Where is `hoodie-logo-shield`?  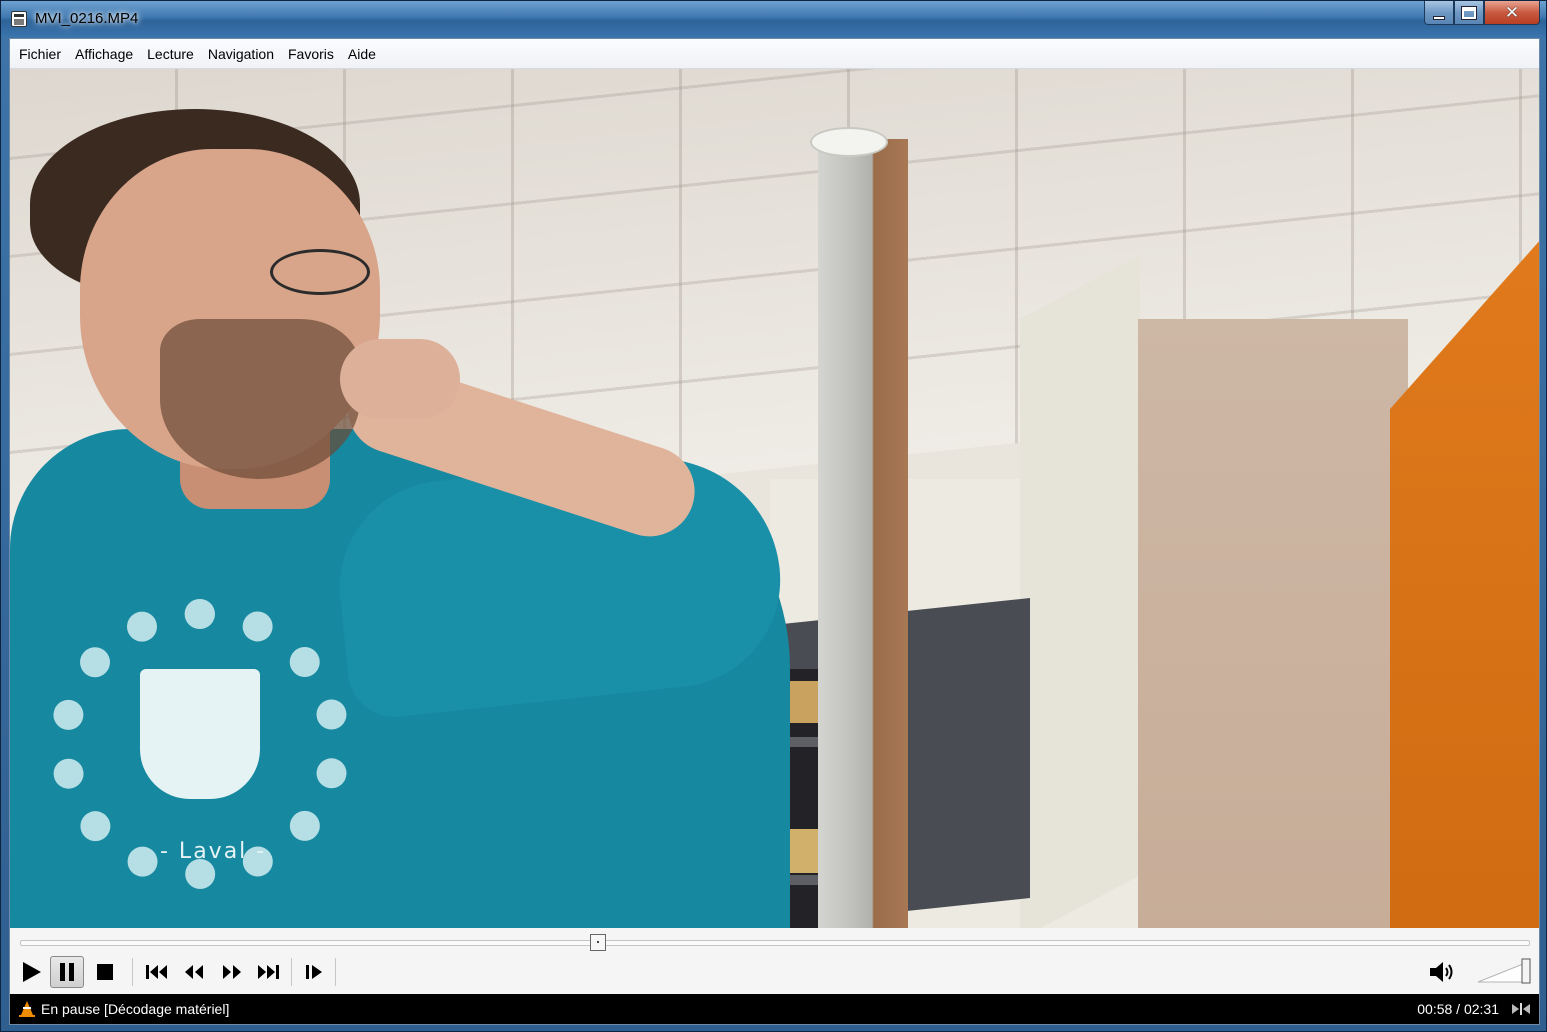
hoodie-logo-shield is located at coordinates (200, 734).